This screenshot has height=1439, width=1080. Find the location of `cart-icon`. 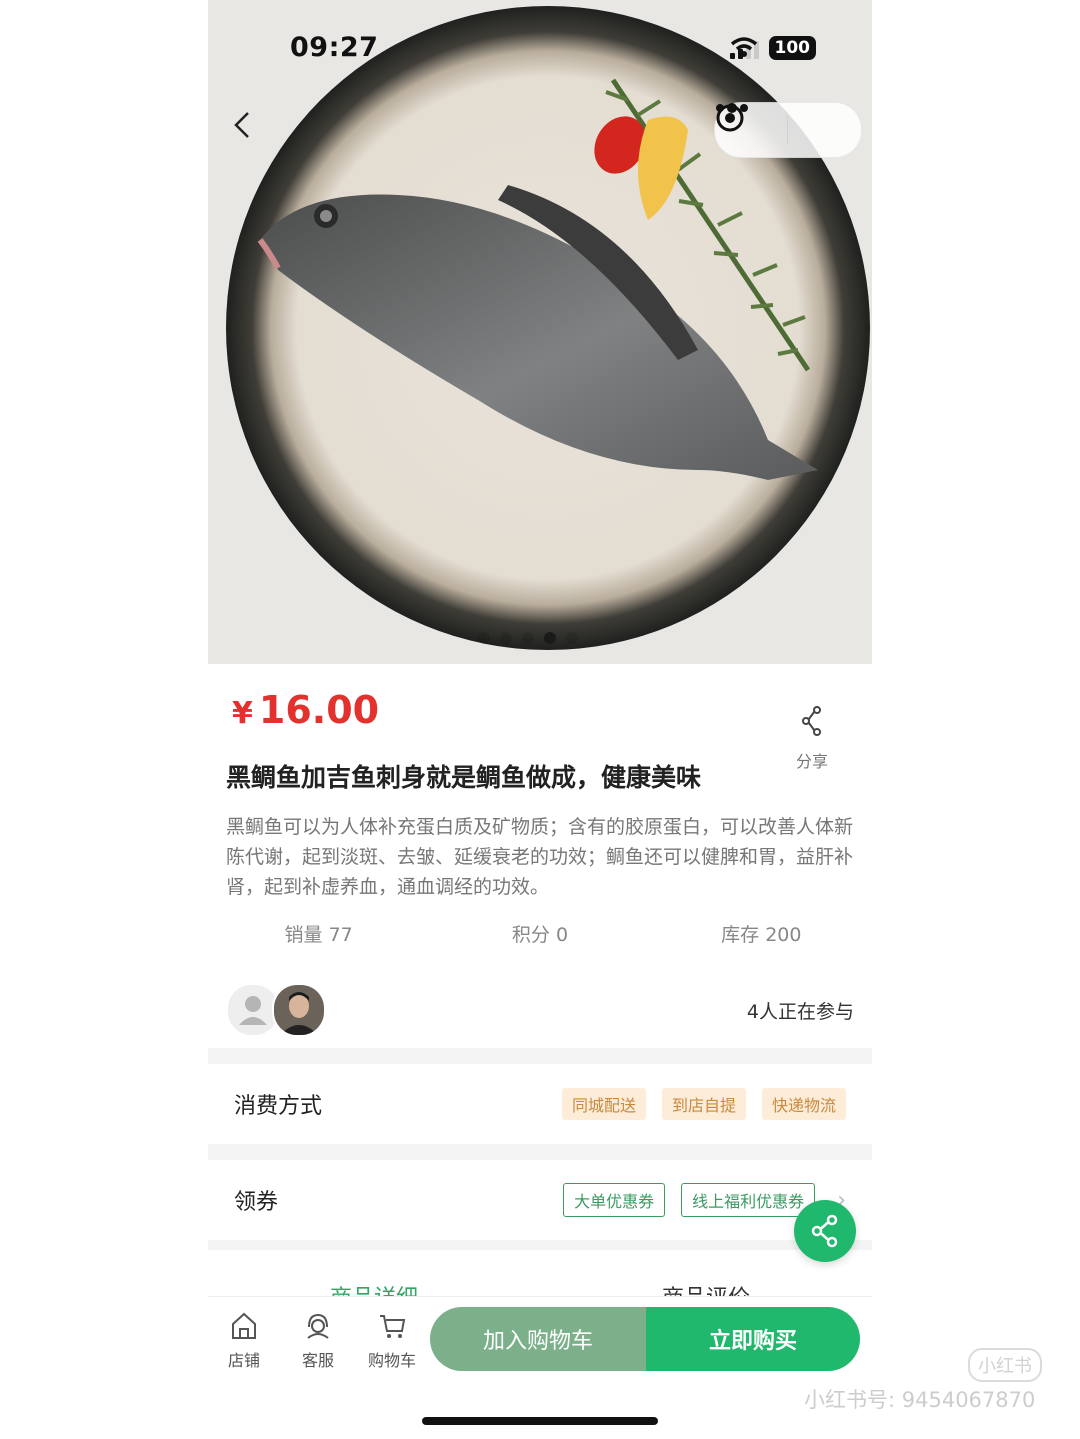

cart-icon is located at coordinates (393, 1326).